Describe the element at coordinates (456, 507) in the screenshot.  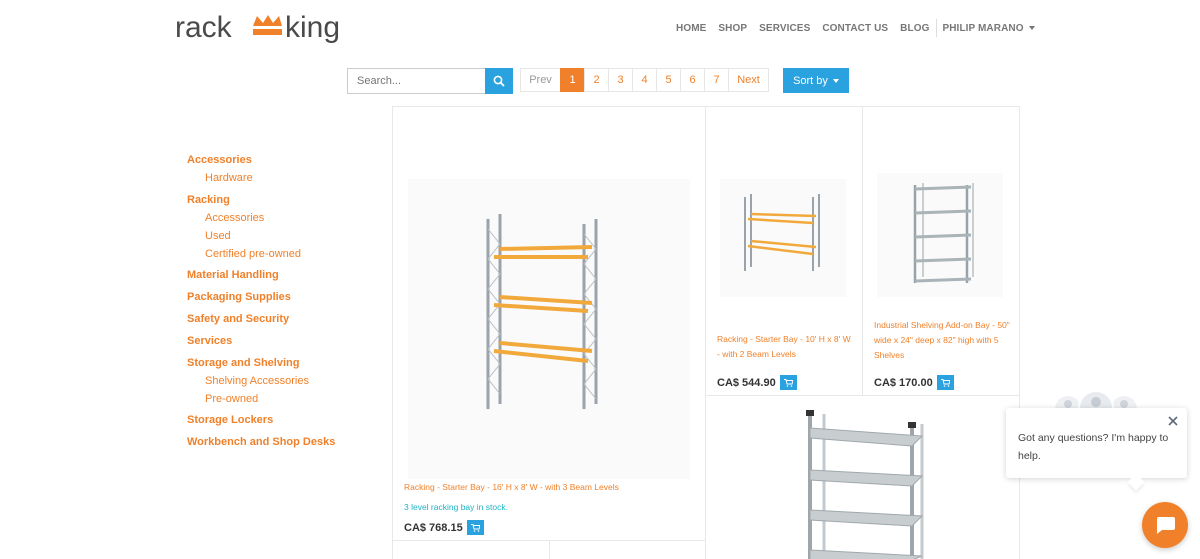
I see `product-description: 3 level racking bay in stock.` at that location.